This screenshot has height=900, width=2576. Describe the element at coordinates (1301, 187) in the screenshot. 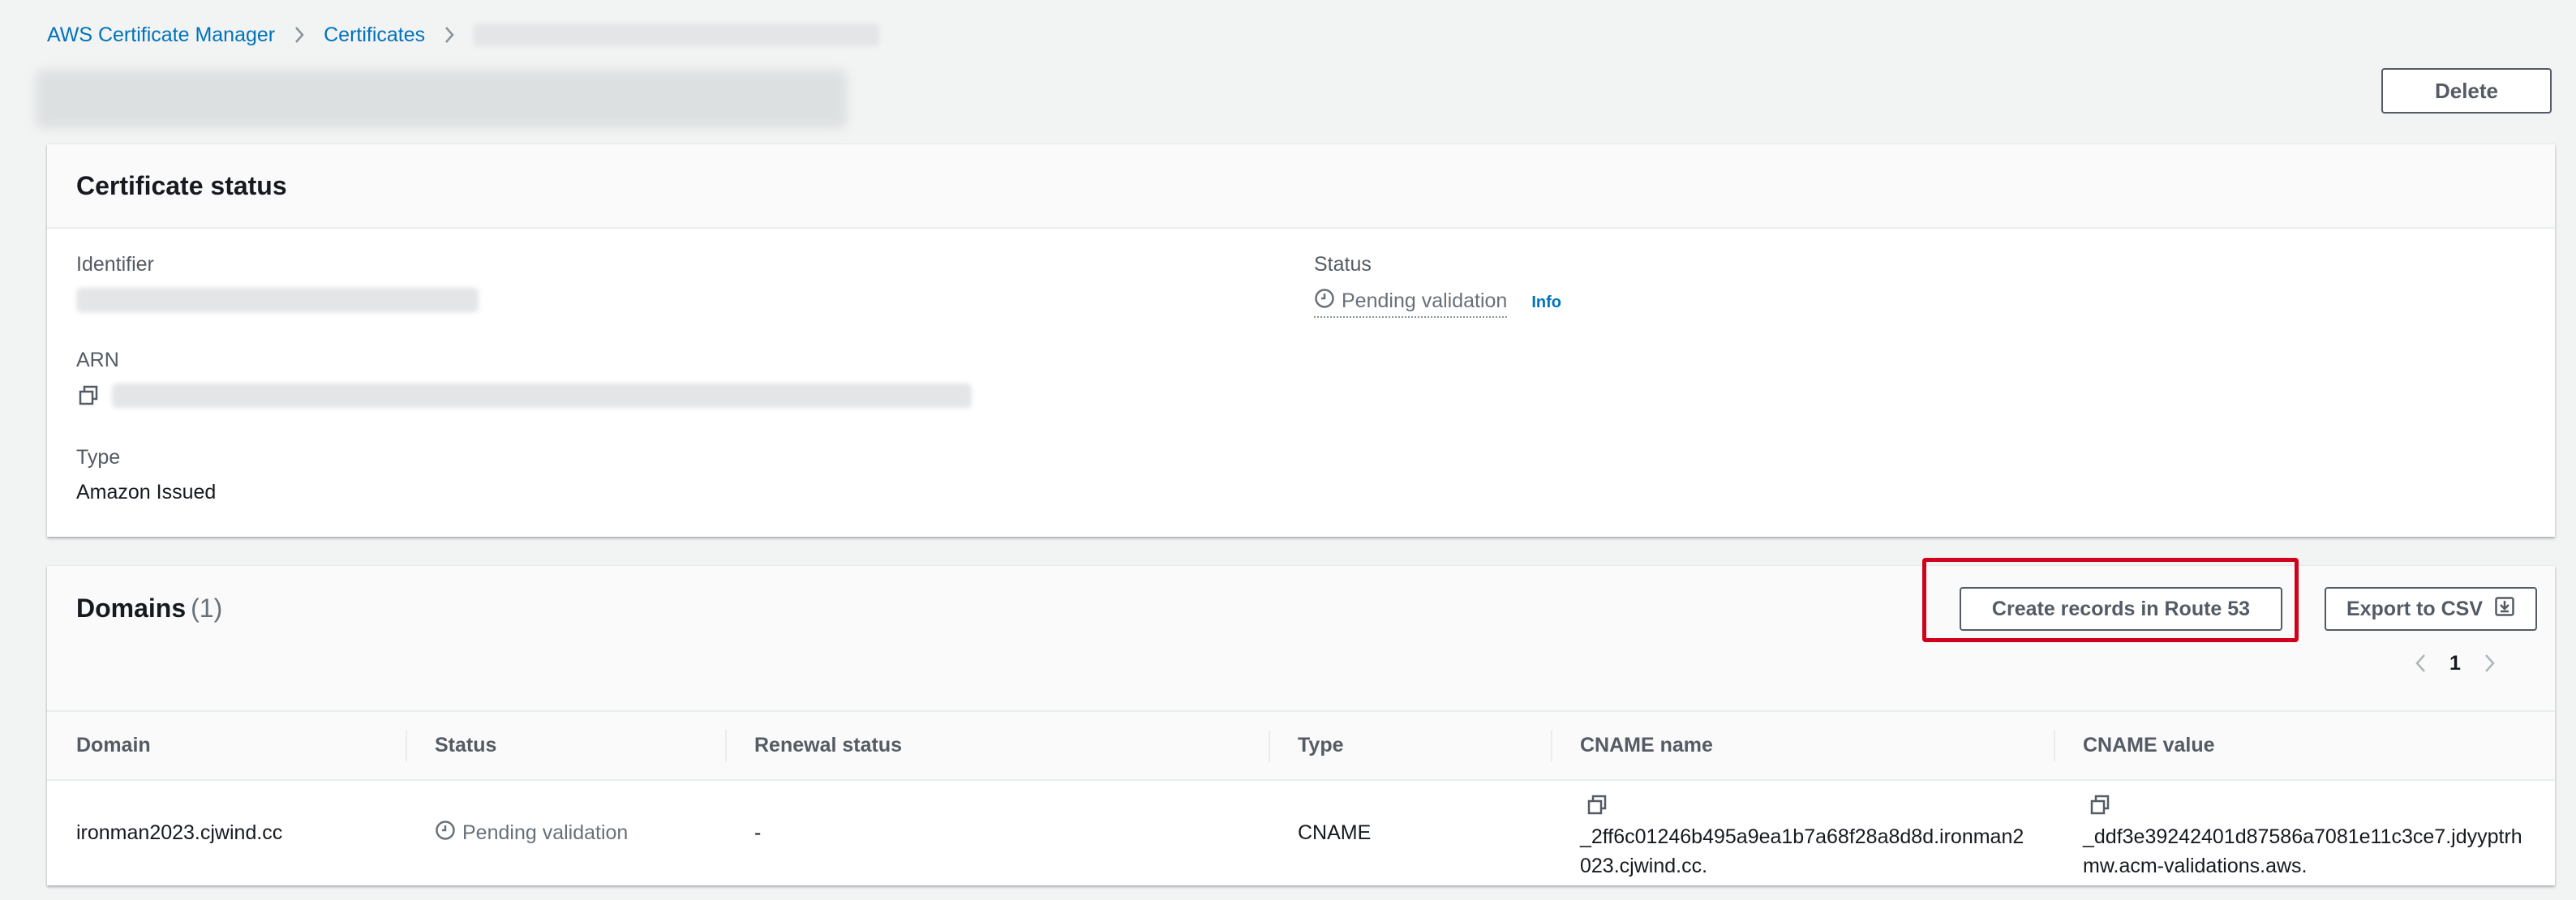

I see `certificate-status-header: Certificate status` at that location.